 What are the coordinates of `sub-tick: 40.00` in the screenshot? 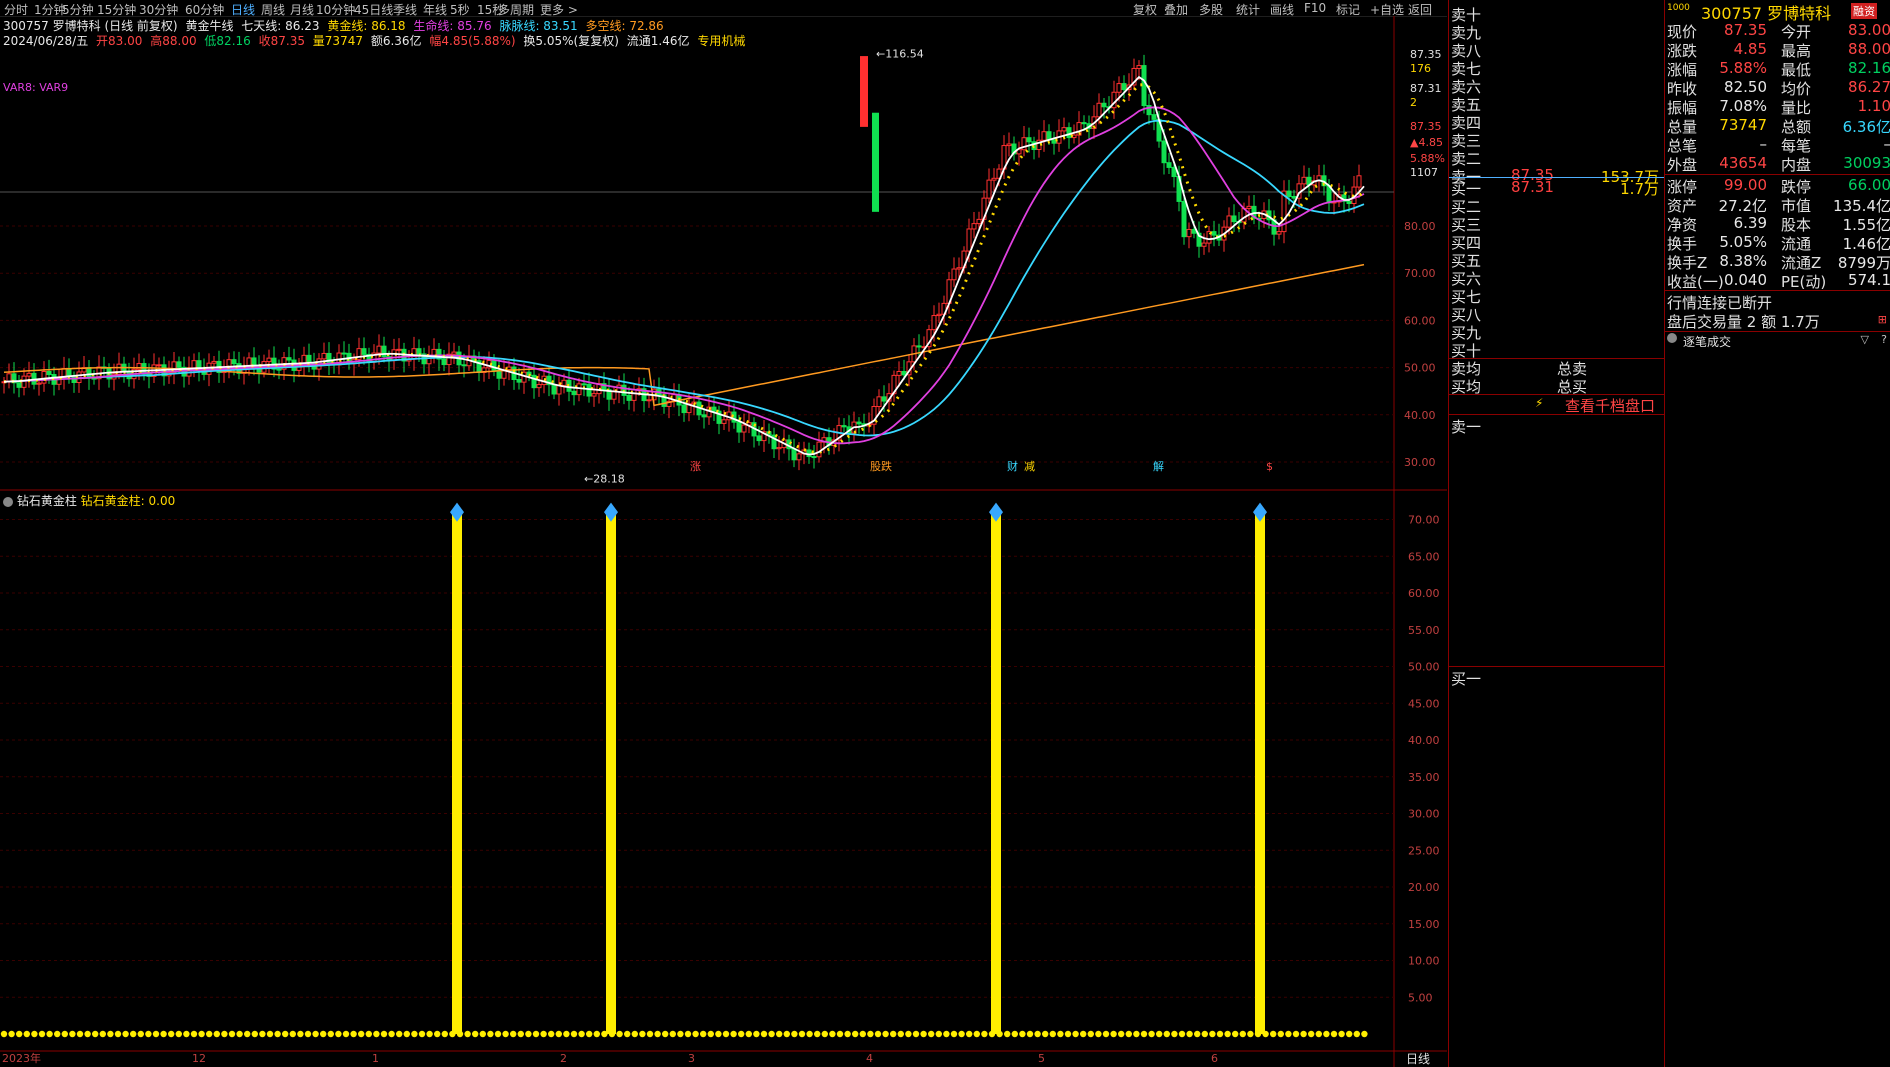 It's located at (1424, 740).